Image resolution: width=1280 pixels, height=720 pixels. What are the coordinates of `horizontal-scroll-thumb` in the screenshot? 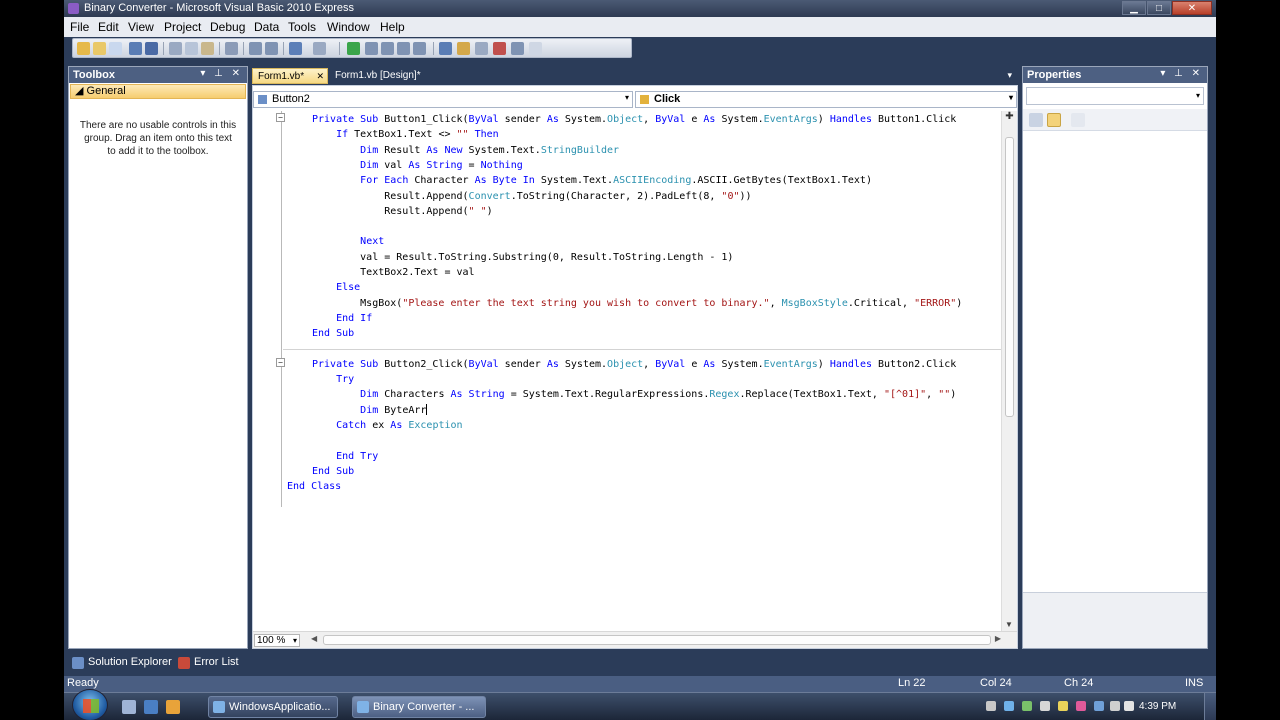 It's located at (657, 640).